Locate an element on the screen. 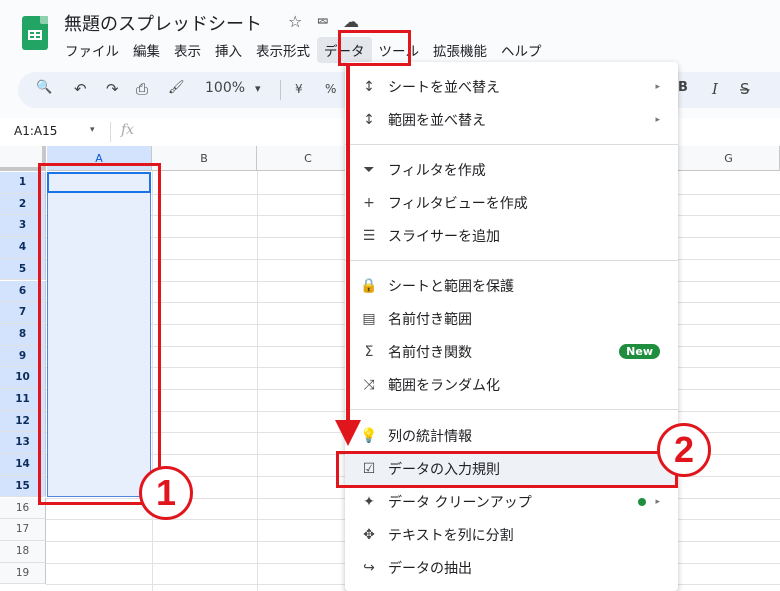  formula-divider is located at coordinates (110, 132).